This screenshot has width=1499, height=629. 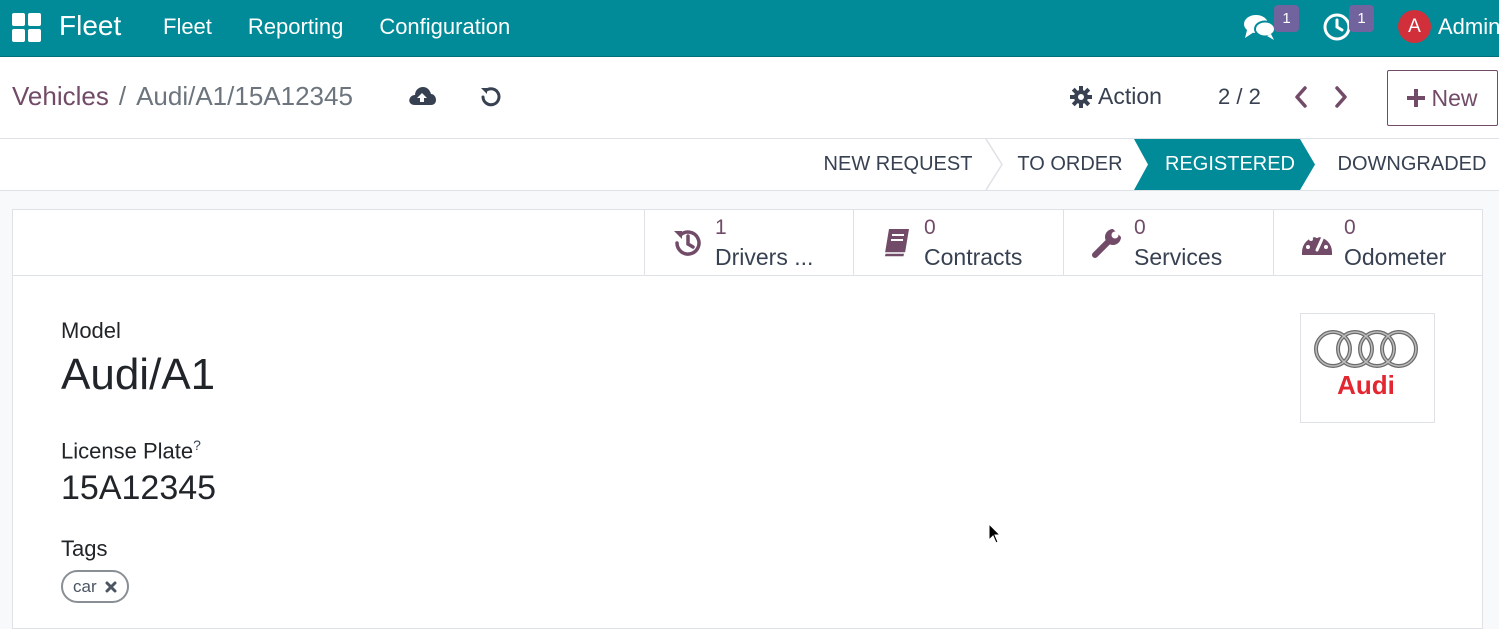 What do you see at coordinates (127, 451) in the screenshot?
I see `license-plate-label: License Plate` at bounding box center [127, 451].